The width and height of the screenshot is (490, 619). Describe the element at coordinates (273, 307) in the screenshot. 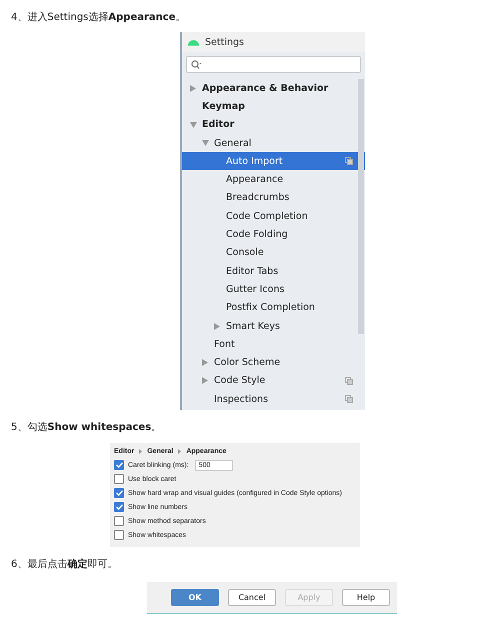

I see `tree-item: Postfix Completion` at that location.